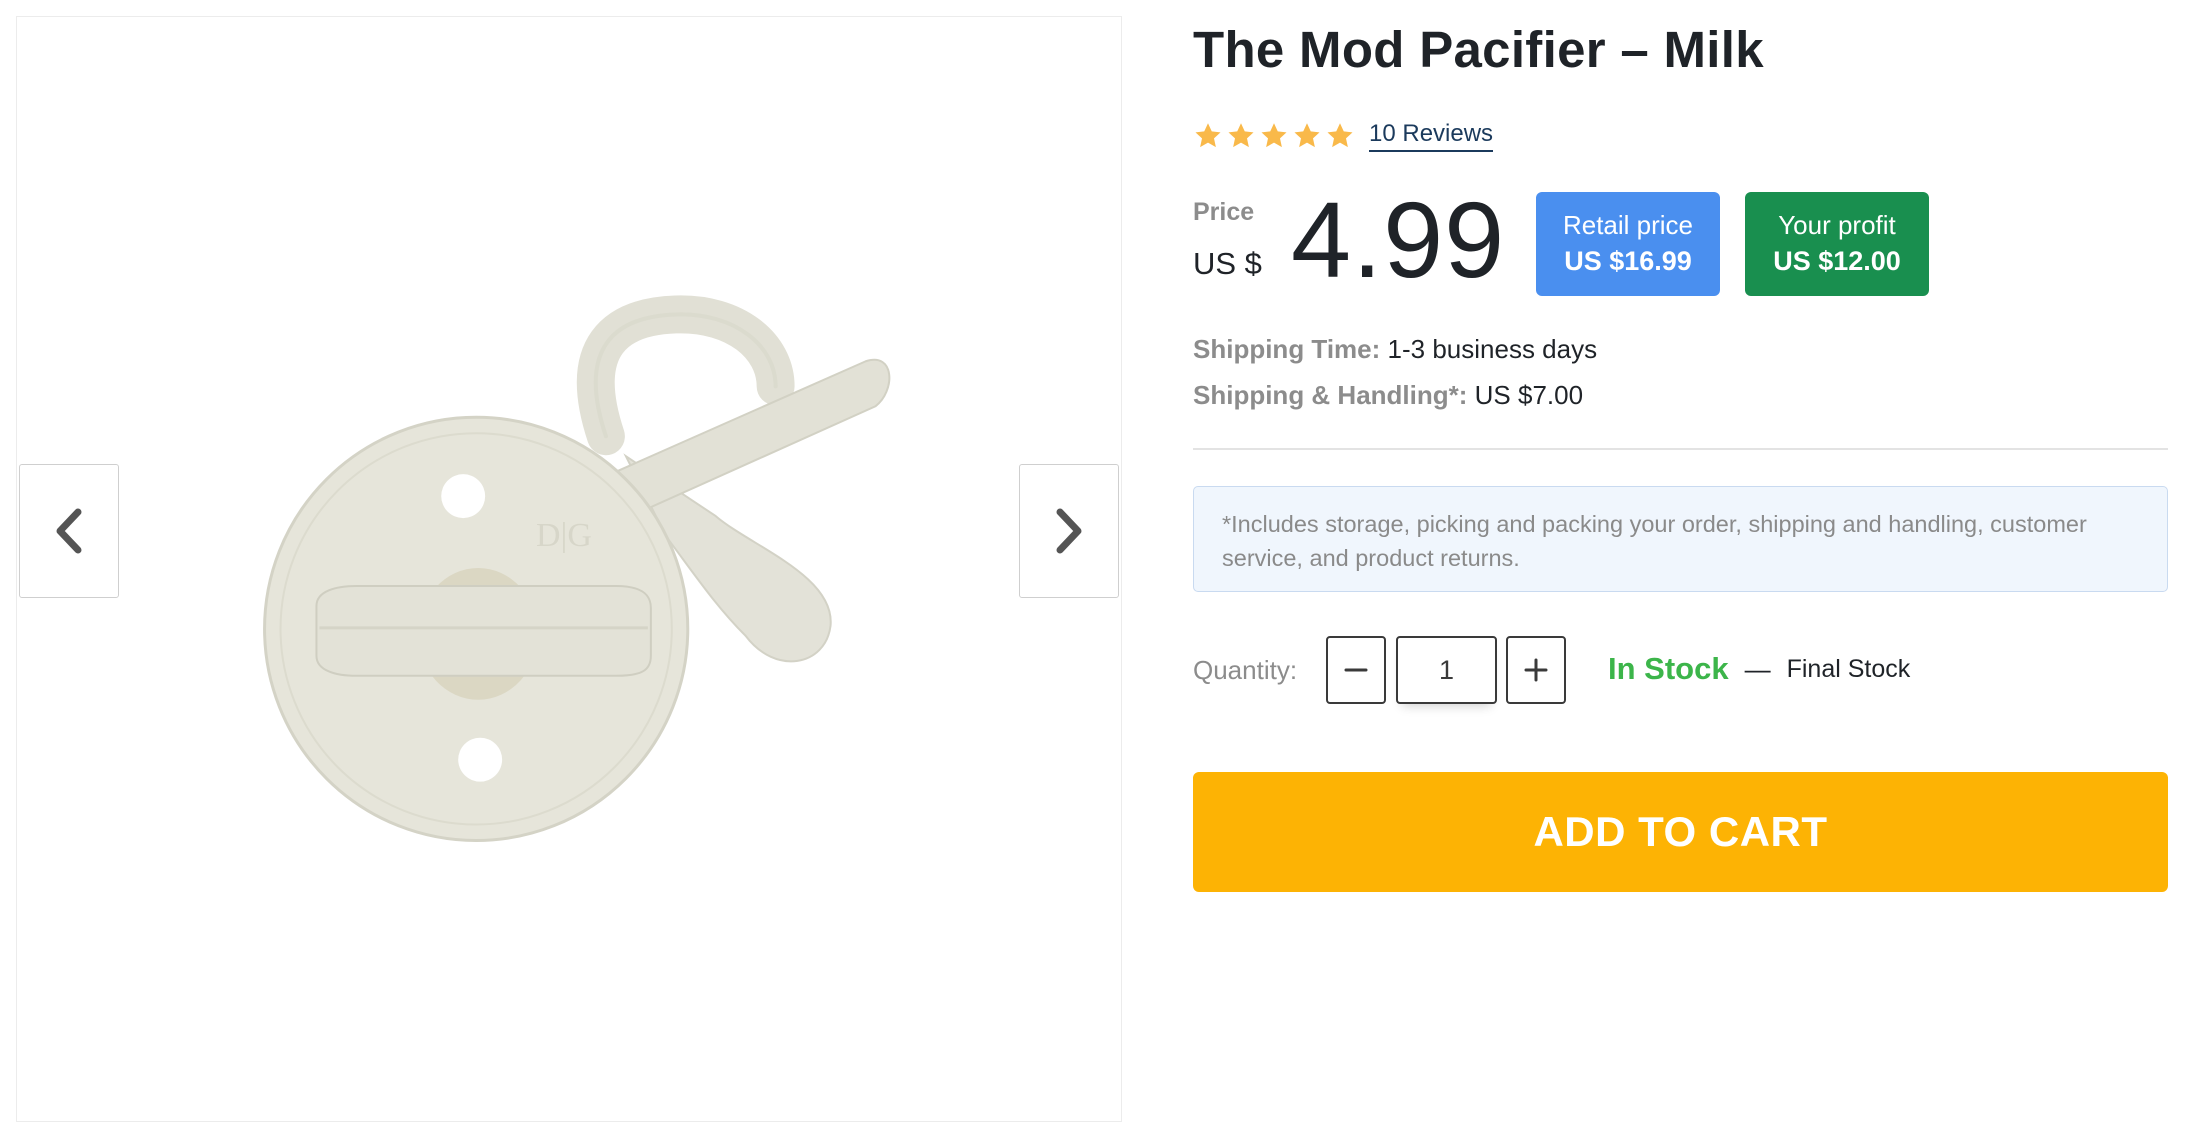  I want to click on shipping-time-value: 1-3 business days, so click(1492, 349).